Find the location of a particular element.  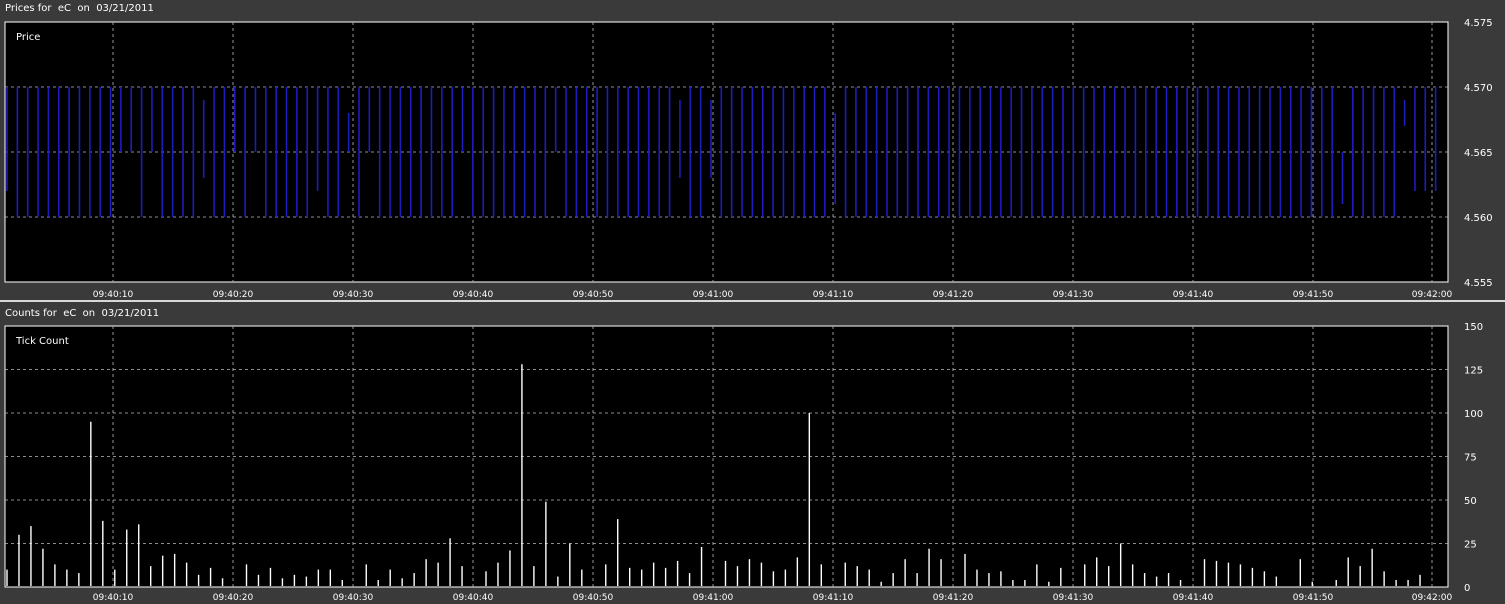

y-tick-label: 4.555 is located at coordinates (1478, 283).